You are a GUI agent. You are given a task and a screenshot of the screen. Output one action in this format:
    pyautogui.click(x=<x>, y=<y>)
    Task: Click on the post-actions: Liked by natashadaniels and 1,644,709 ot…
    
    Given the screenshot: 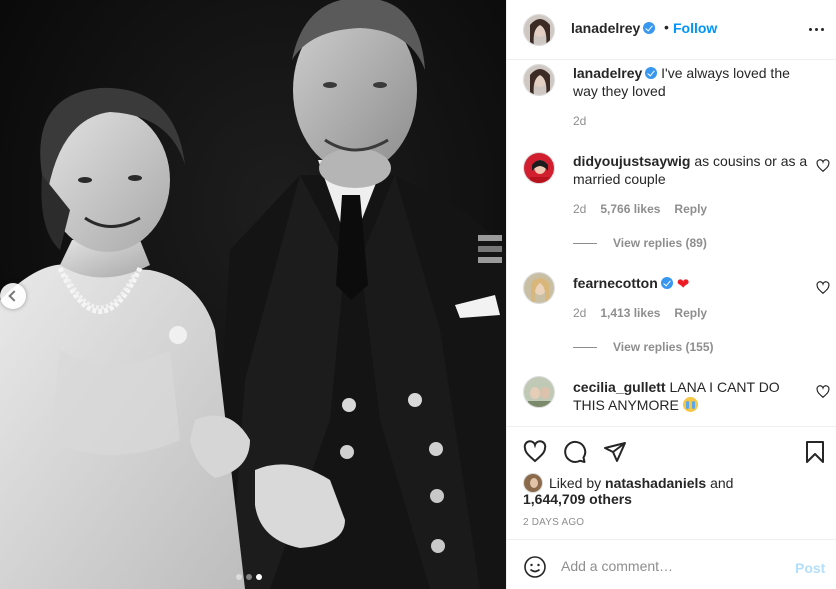 What is the action you would take?
    pyautogui.click(x=671, y=484)
    